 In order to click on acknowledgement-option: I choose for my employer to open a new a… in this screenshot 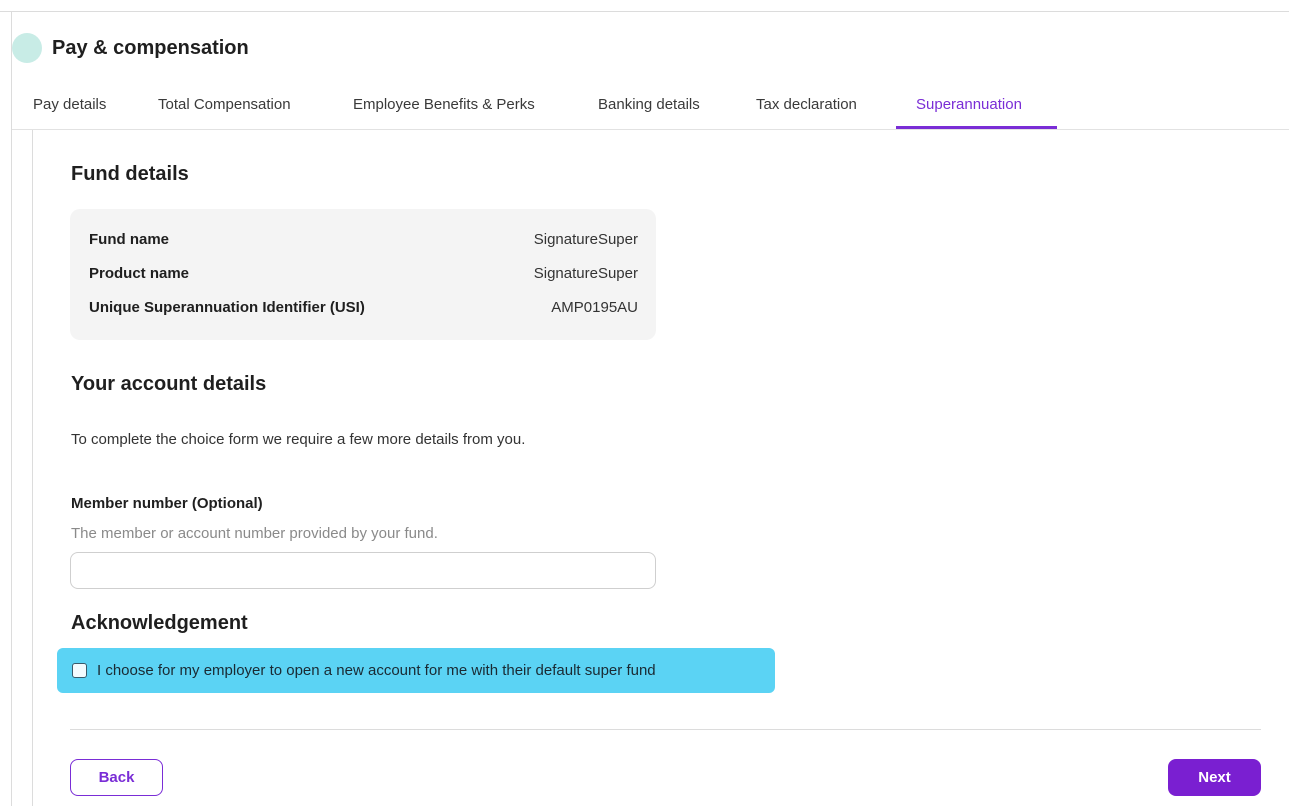, I will do `click(416, 670)`.